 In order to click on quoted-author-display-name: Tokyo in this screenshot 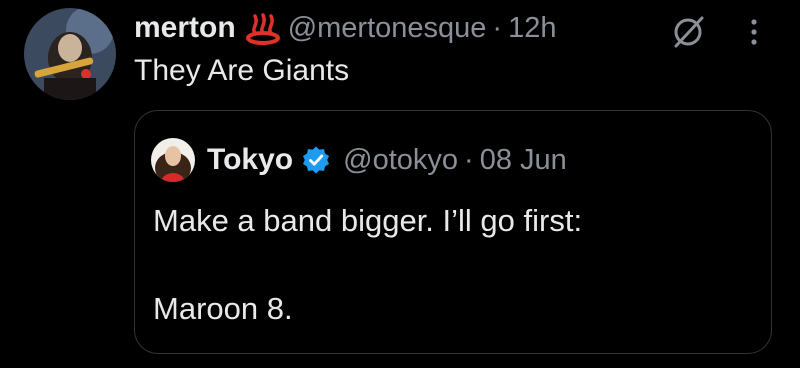, I will do `click(250, 160)`.